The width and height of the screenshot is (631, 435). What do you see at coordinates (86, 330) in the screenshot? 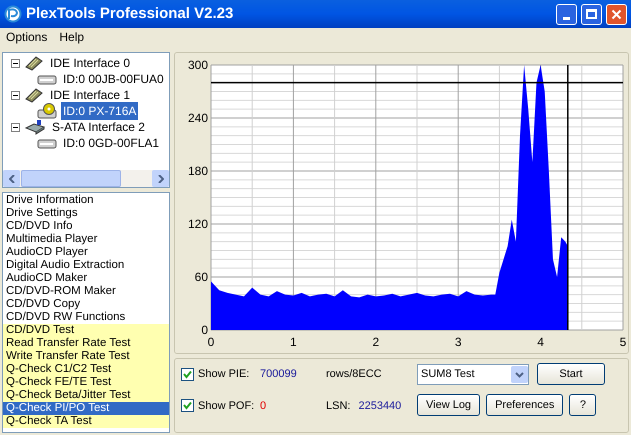
I see `function-list-item: CD/DVD Test` at bounding box center [86, 330].